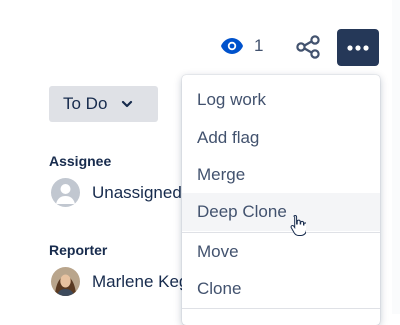  I want to click on watch-count: 1, so click(259, 45).